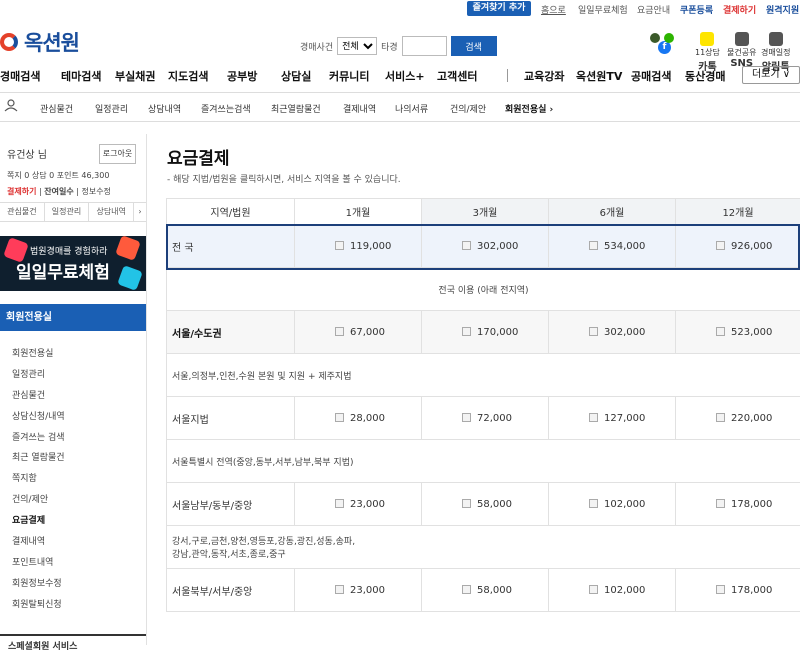 The image size is (800, 655). Describe the element at coordinates (38, 500) in the screenshot. I see `sidebar-item-suggestion: 건의/제안` at that location.